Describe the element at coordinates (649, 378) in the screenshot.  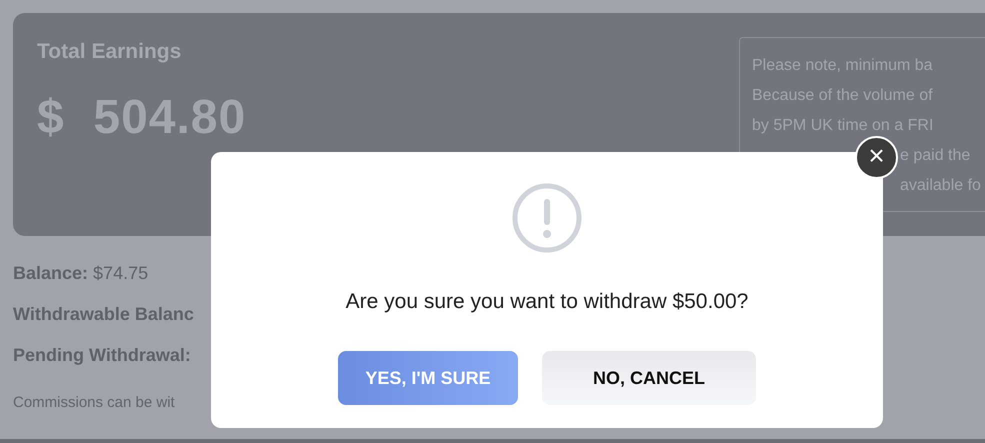
I see `cancel-button: NO, CANCEL` at that location.